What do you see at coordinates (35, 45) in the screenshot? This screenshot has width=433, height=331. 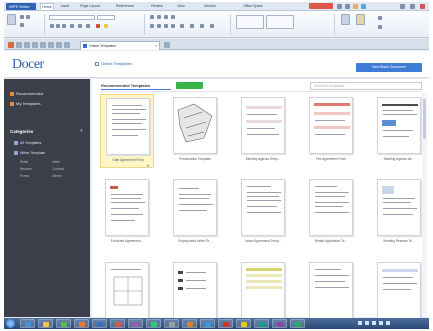 I see `save-icon` at bounding box center [35, 45].